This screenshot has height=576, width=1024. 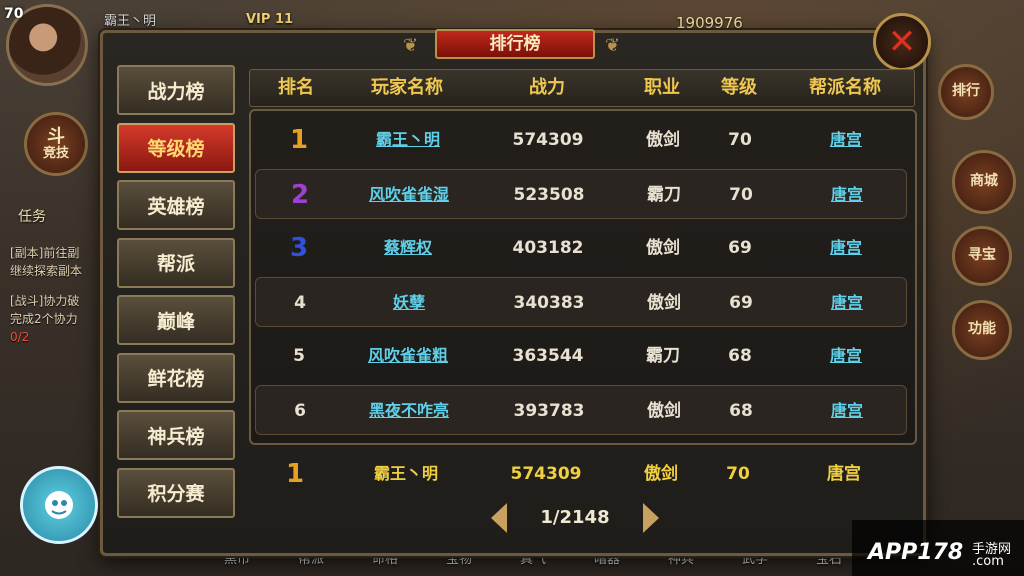 What do you see at coordinates (409, 303) in the screenshot?
I see `player-name-link: 妖孽` at bounding box center [409, 303].